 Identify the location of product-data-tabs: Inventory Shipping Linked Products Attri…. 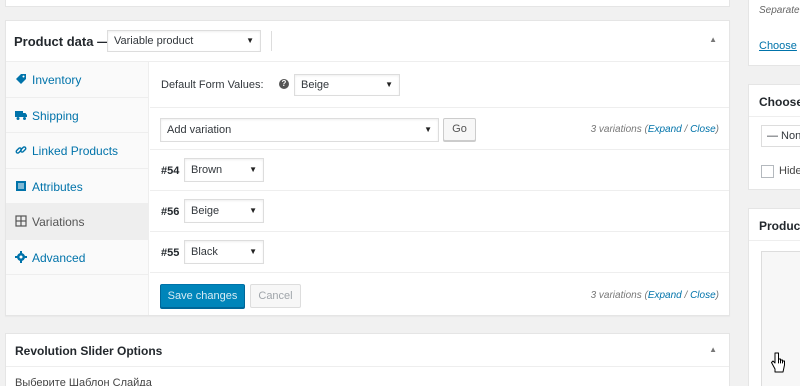
(77, 188).